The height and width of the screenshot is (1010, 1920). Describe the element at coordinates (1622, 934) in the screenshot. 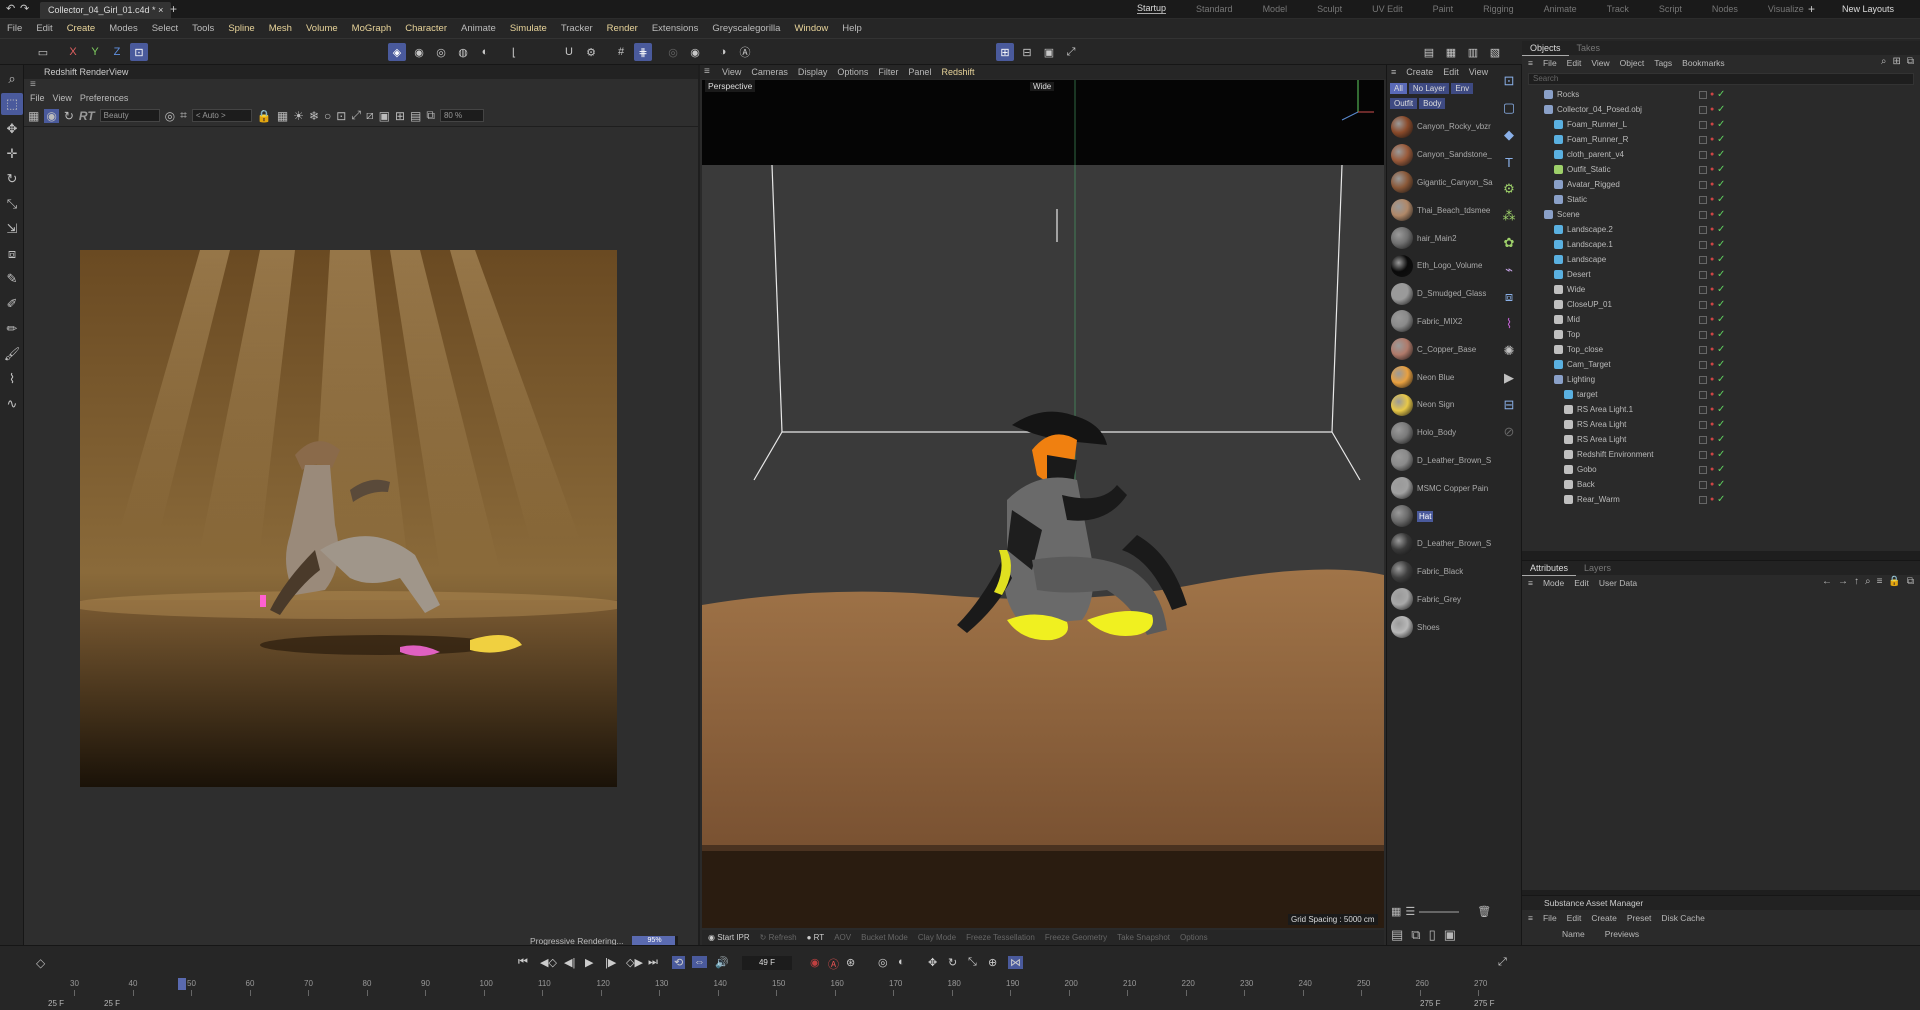

I see `substance-column-header: Previews` at that location.